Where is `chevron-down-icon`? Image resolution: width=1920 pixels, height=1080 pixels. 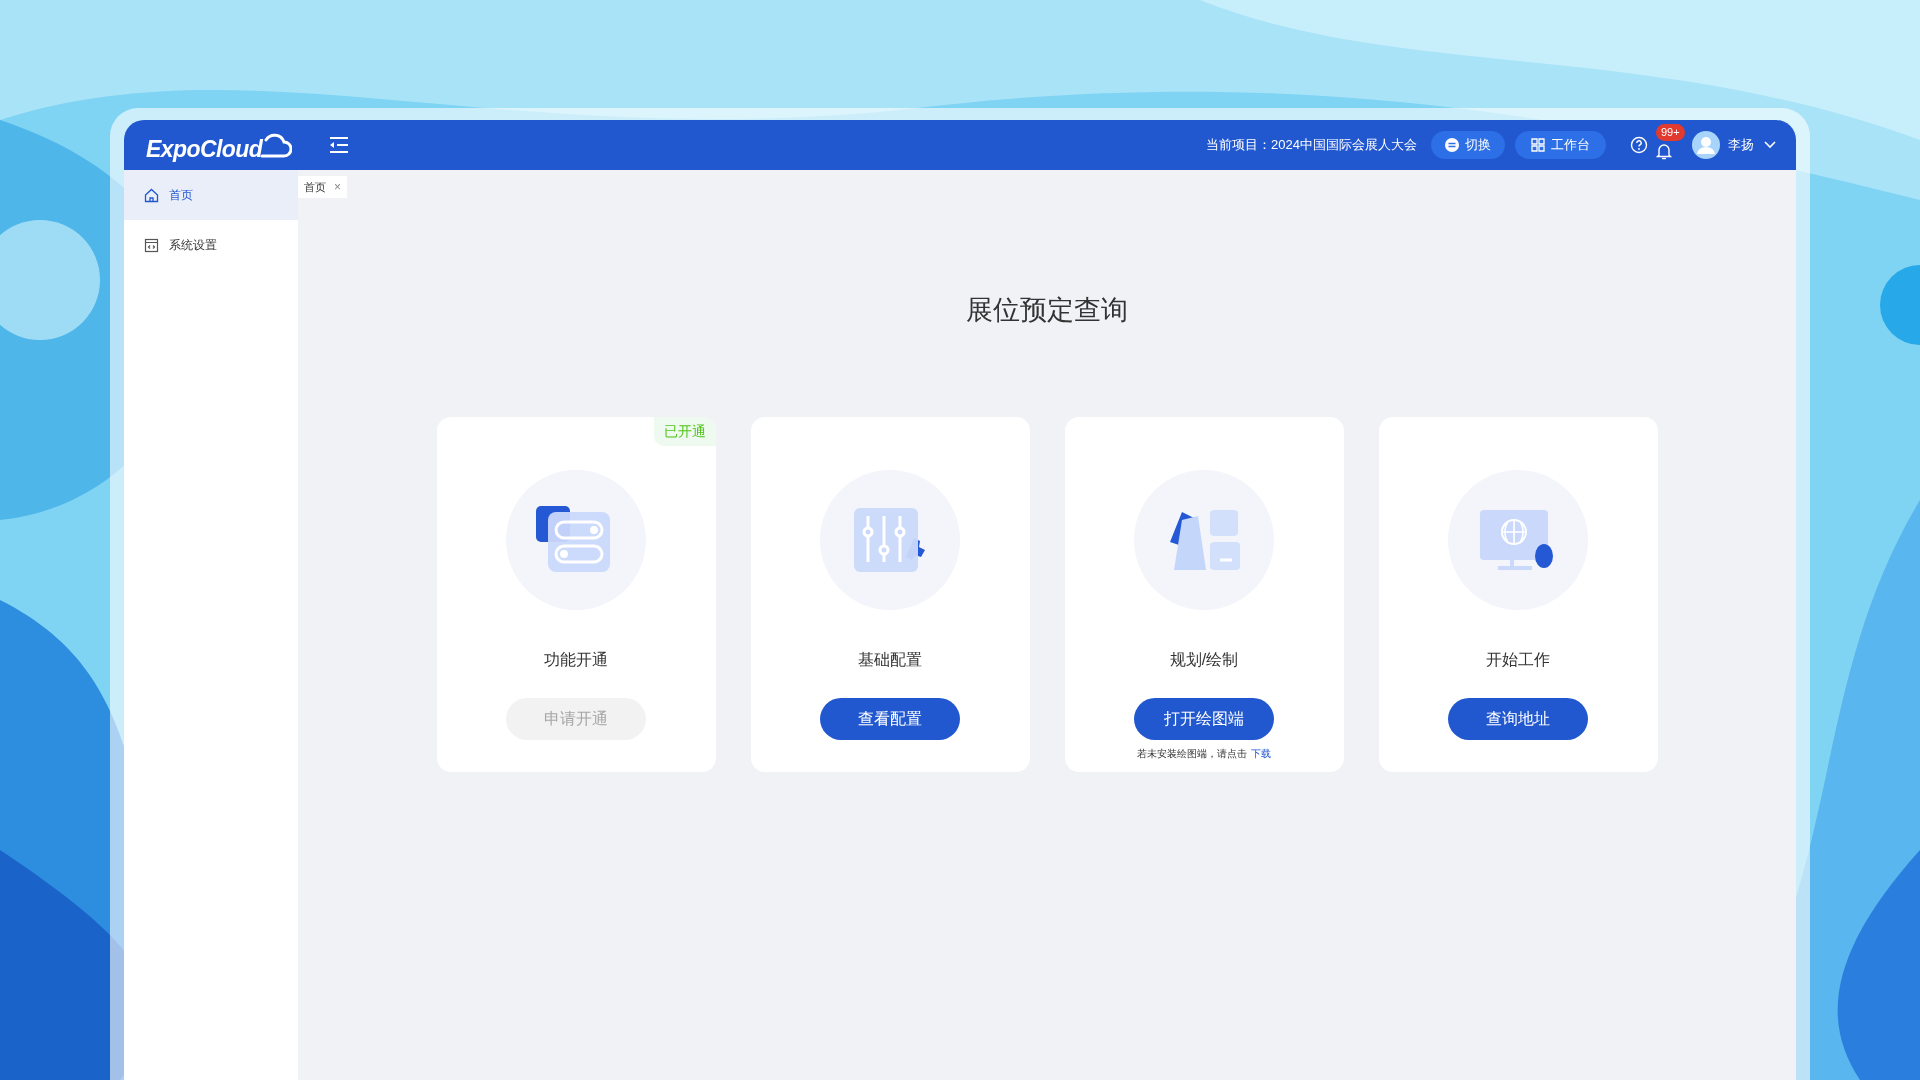
chevron-down-icon is located at coordinates (1770, 145).